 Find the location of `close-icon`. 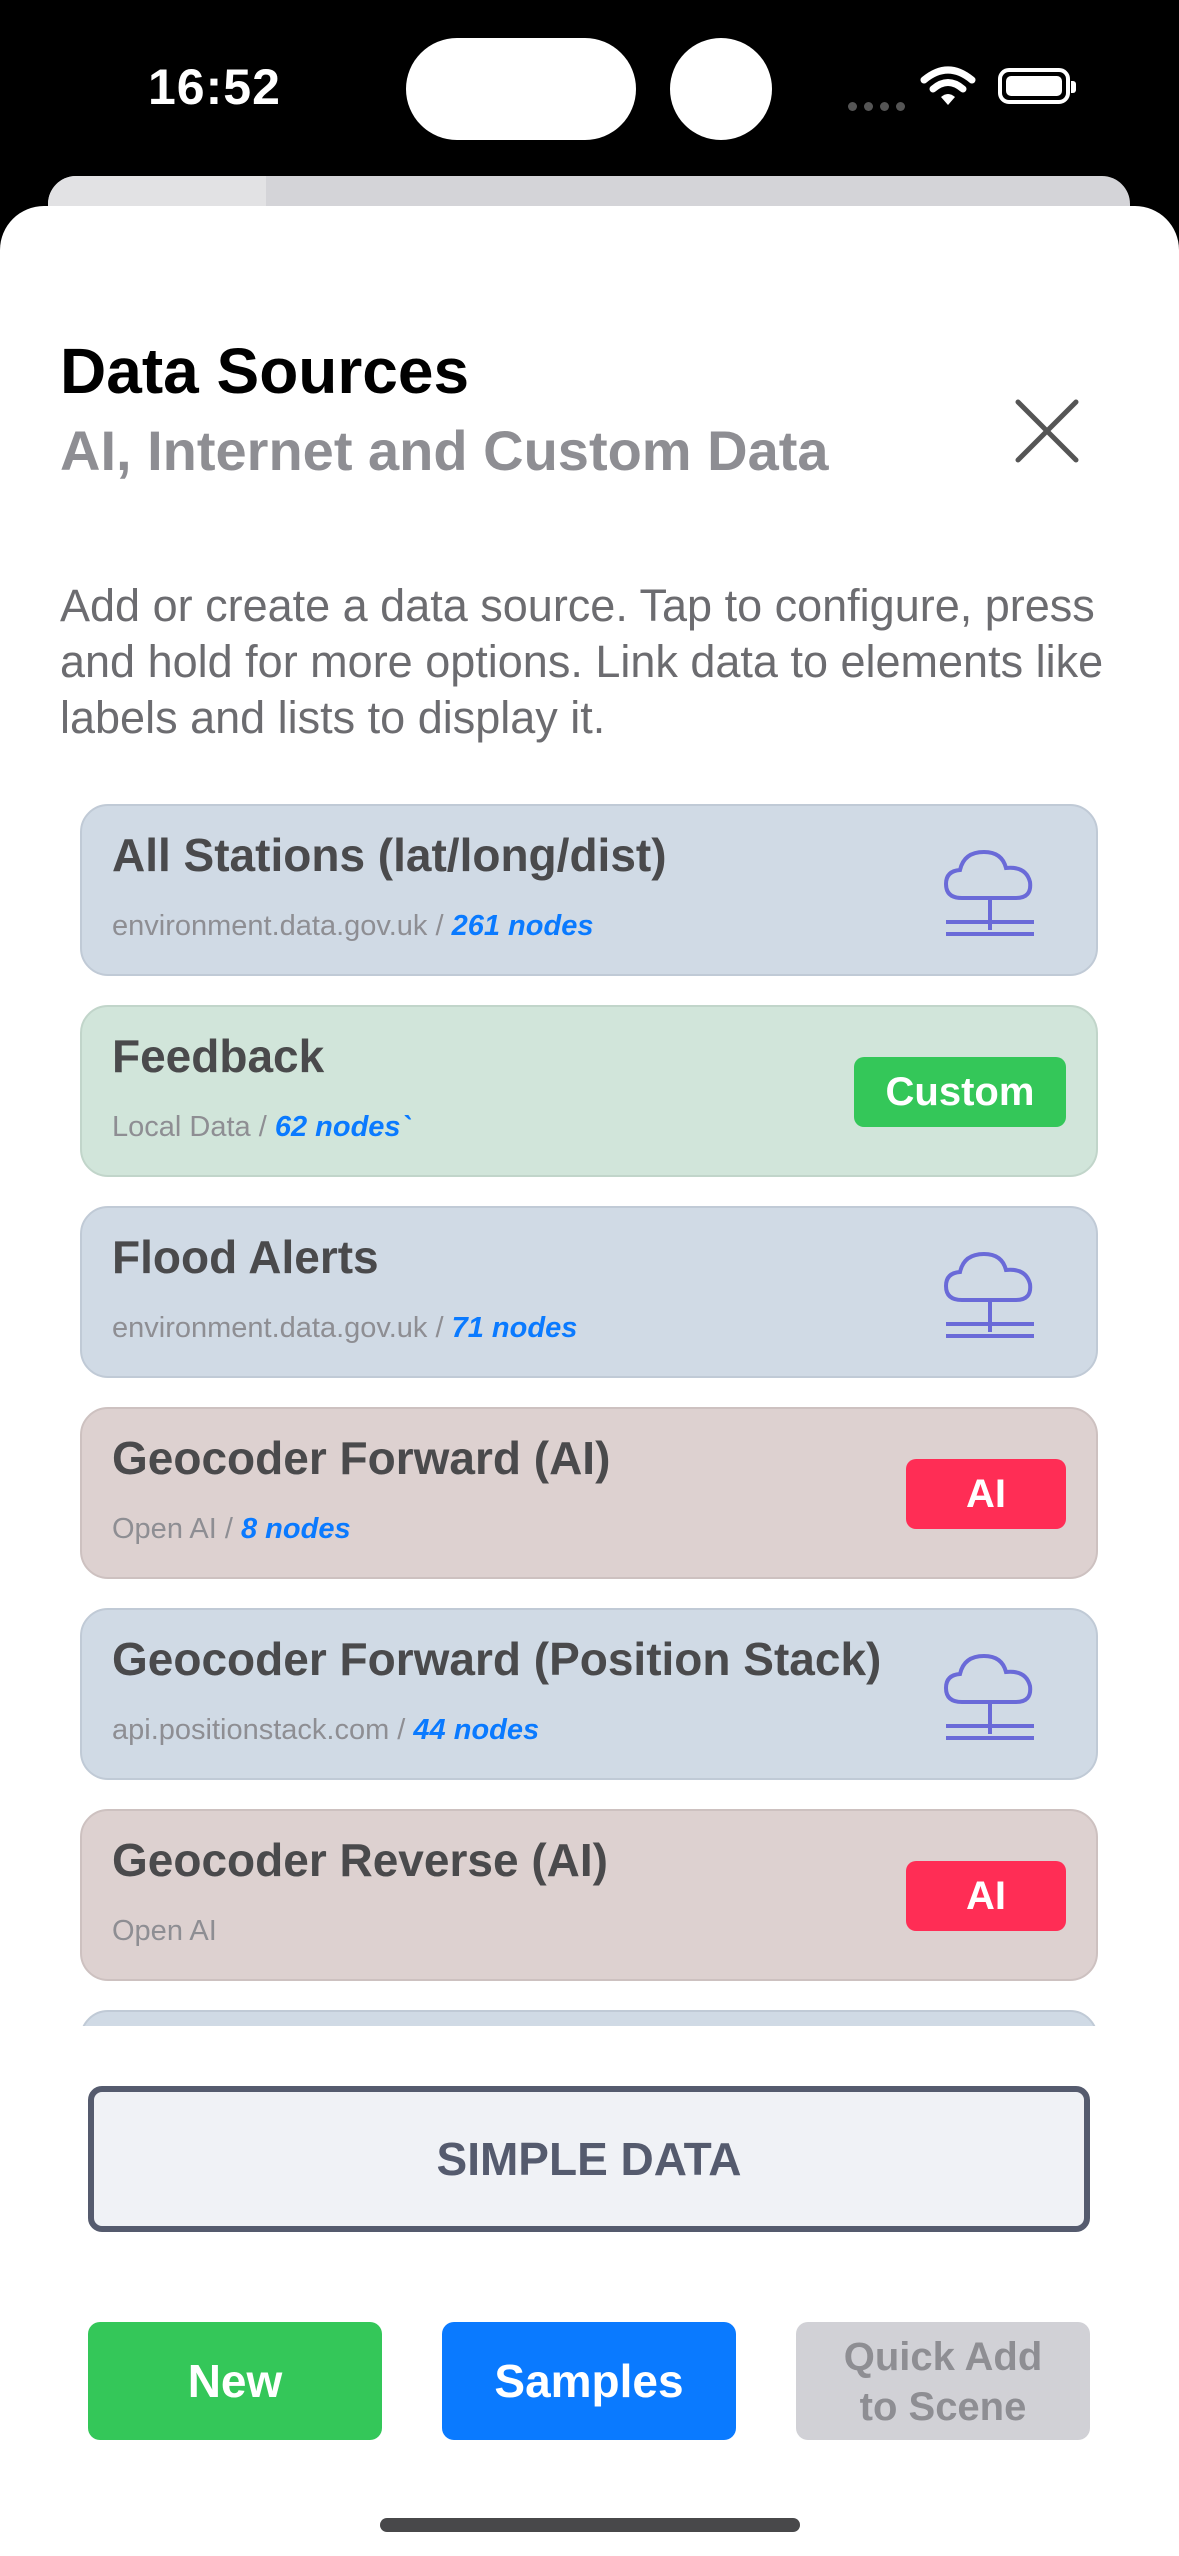

close-icon is located at coordinates (1047, 431).